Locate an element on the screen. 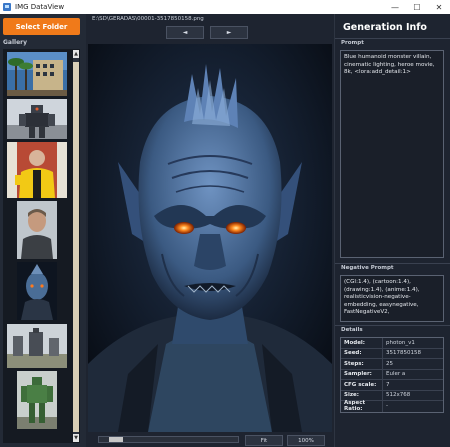 The image size is (450, 447). negative-prompt-label: Negative Prompt is located at coordinates (367, 268).